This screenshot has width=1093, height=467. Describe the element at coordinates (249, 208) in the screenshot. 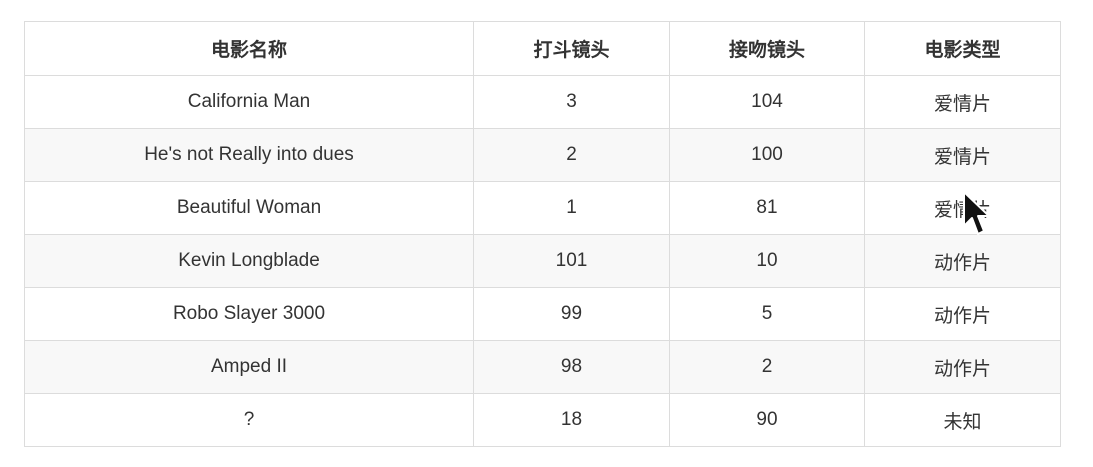

I see `cell-movie-name: Beautiful Woman` at that location.